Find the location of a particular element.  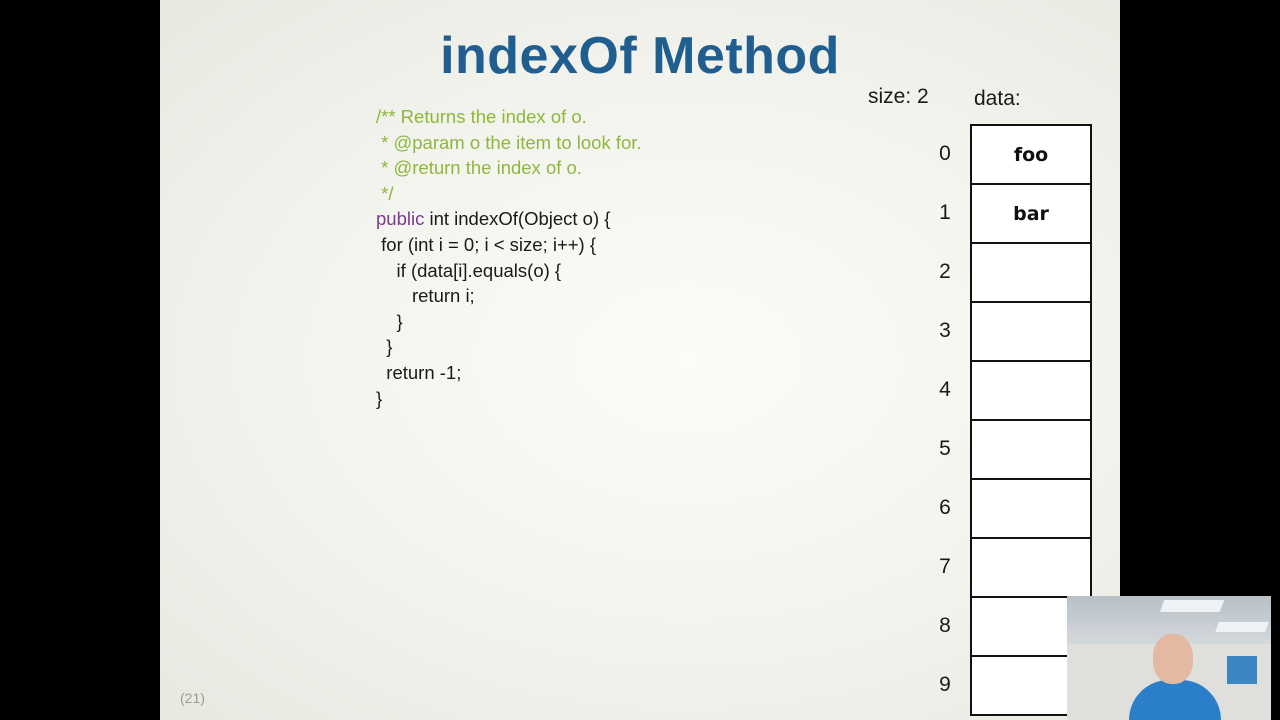

code-line: return i; is located at coordinates (425, 296).